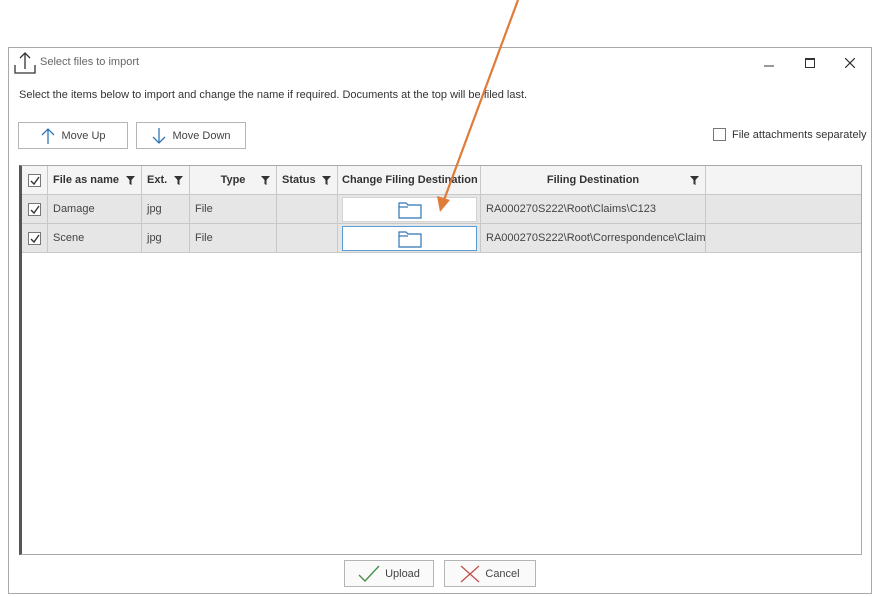 This screenshot has height=597, width=874. What do you see at coordinates (307, 180) in the screenshot?
I see `column-header-status: Status` at bounding box center [307, 180].